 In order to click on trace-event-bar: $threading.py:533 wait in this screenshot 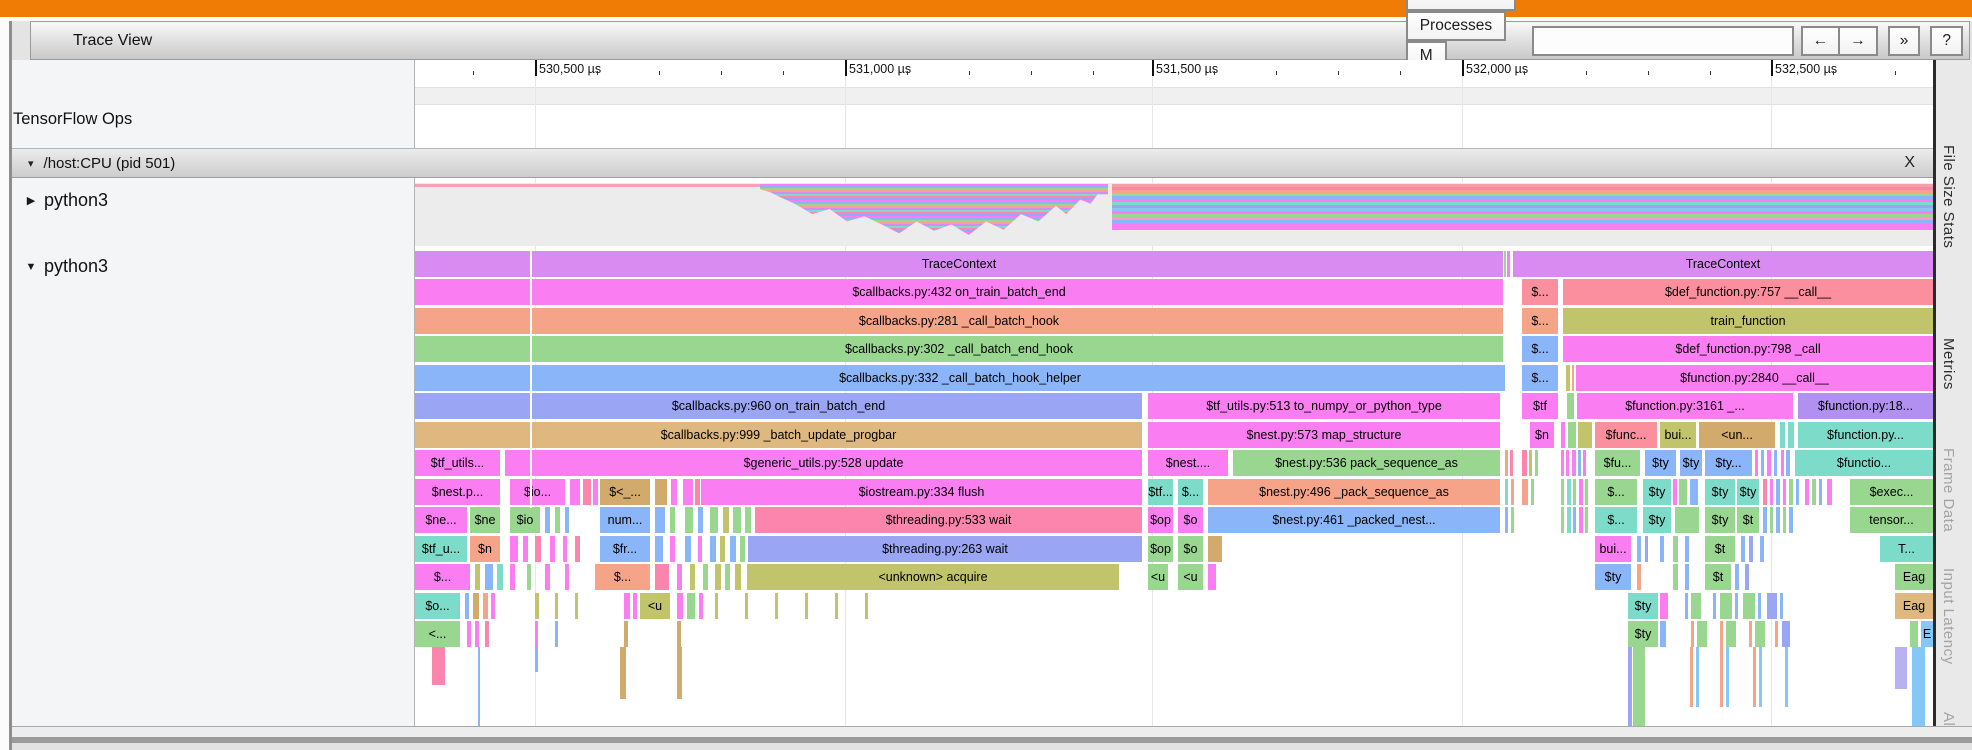, I will do `click(948, 520)`.